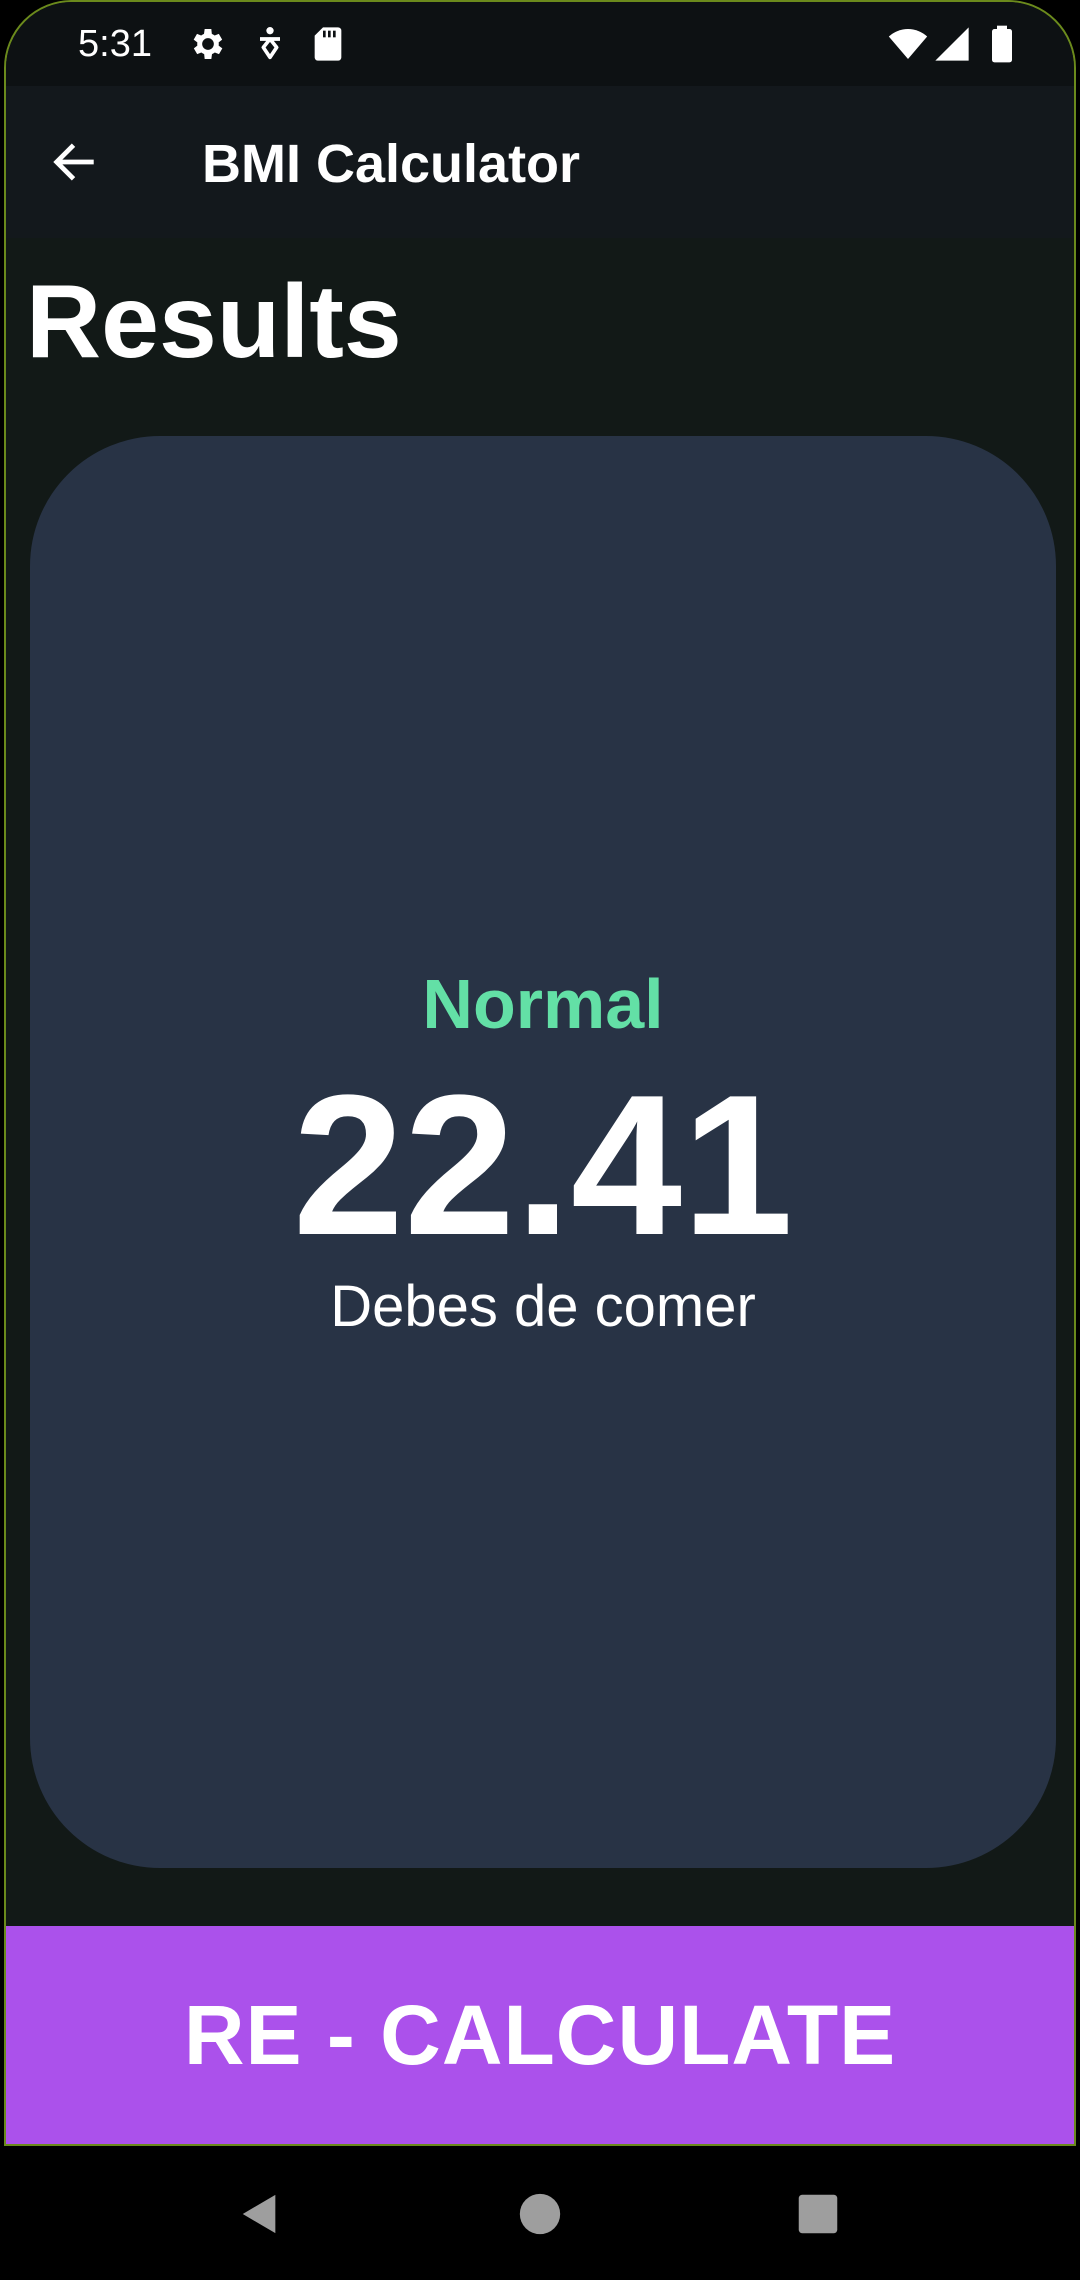 The height and width of the screenshot is (2280, 1080). Describe the element at coordinates (270, 43) in the screenshot. I see `accessibility-icon` at that location.